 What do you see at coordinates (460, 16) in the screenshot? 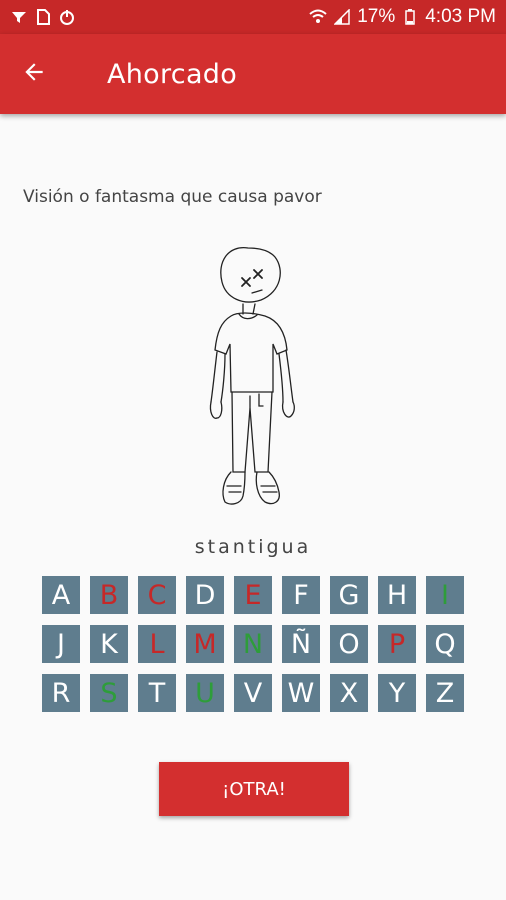
I see `status-time: 4:03 PM` at bounding box center [460, 16].